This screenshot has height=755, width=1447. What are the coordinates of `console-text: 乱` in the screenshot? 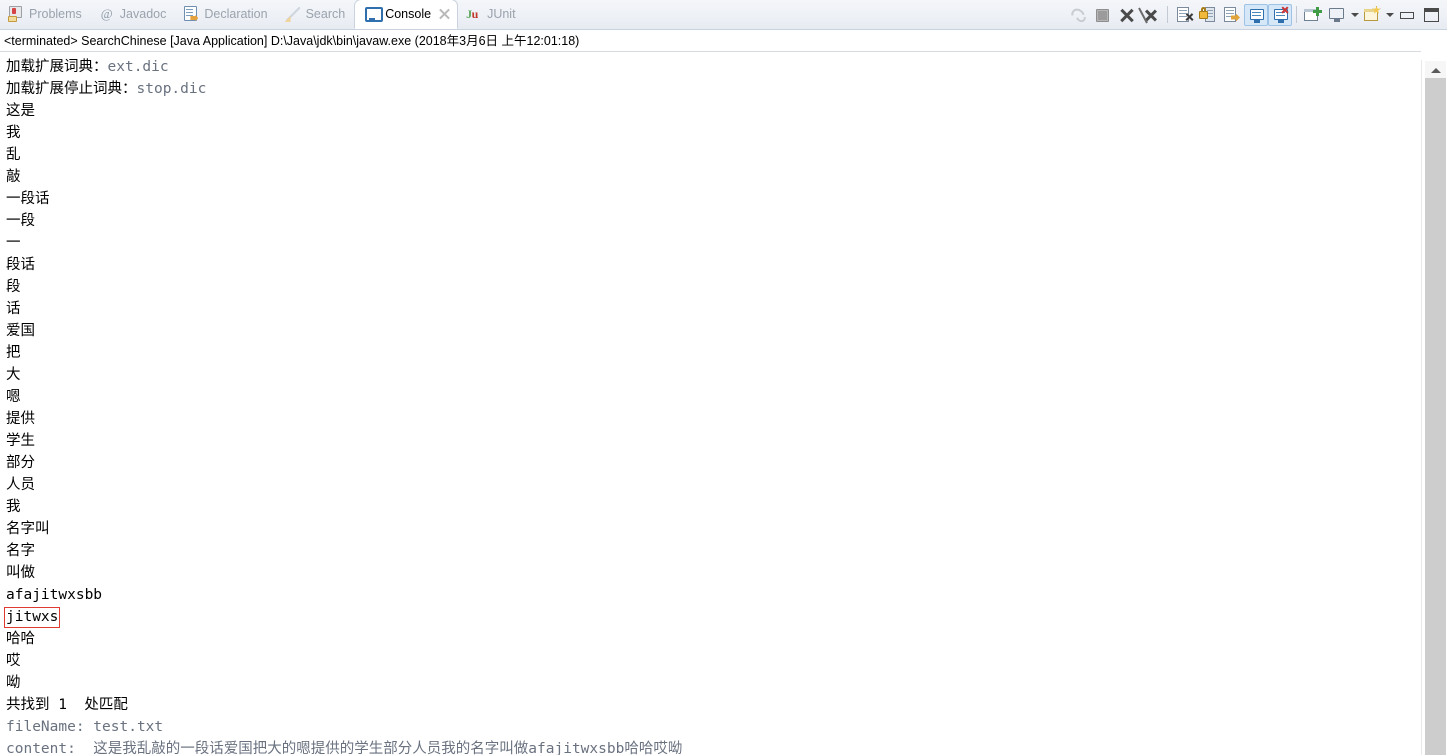 It's located at (13, 155).